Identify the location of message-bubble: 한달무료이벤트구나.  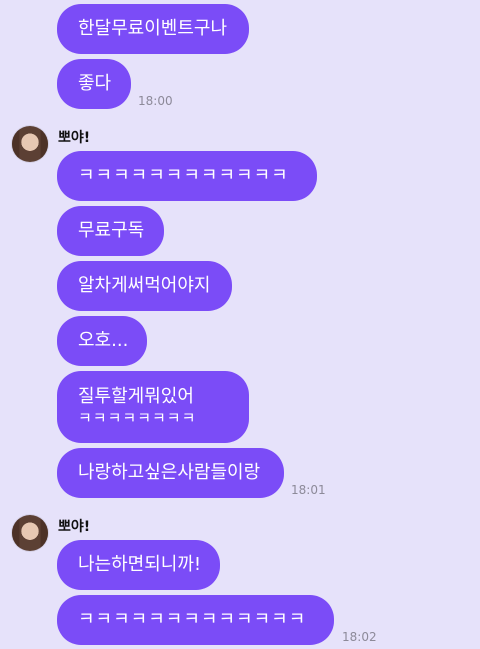
(153, 29).